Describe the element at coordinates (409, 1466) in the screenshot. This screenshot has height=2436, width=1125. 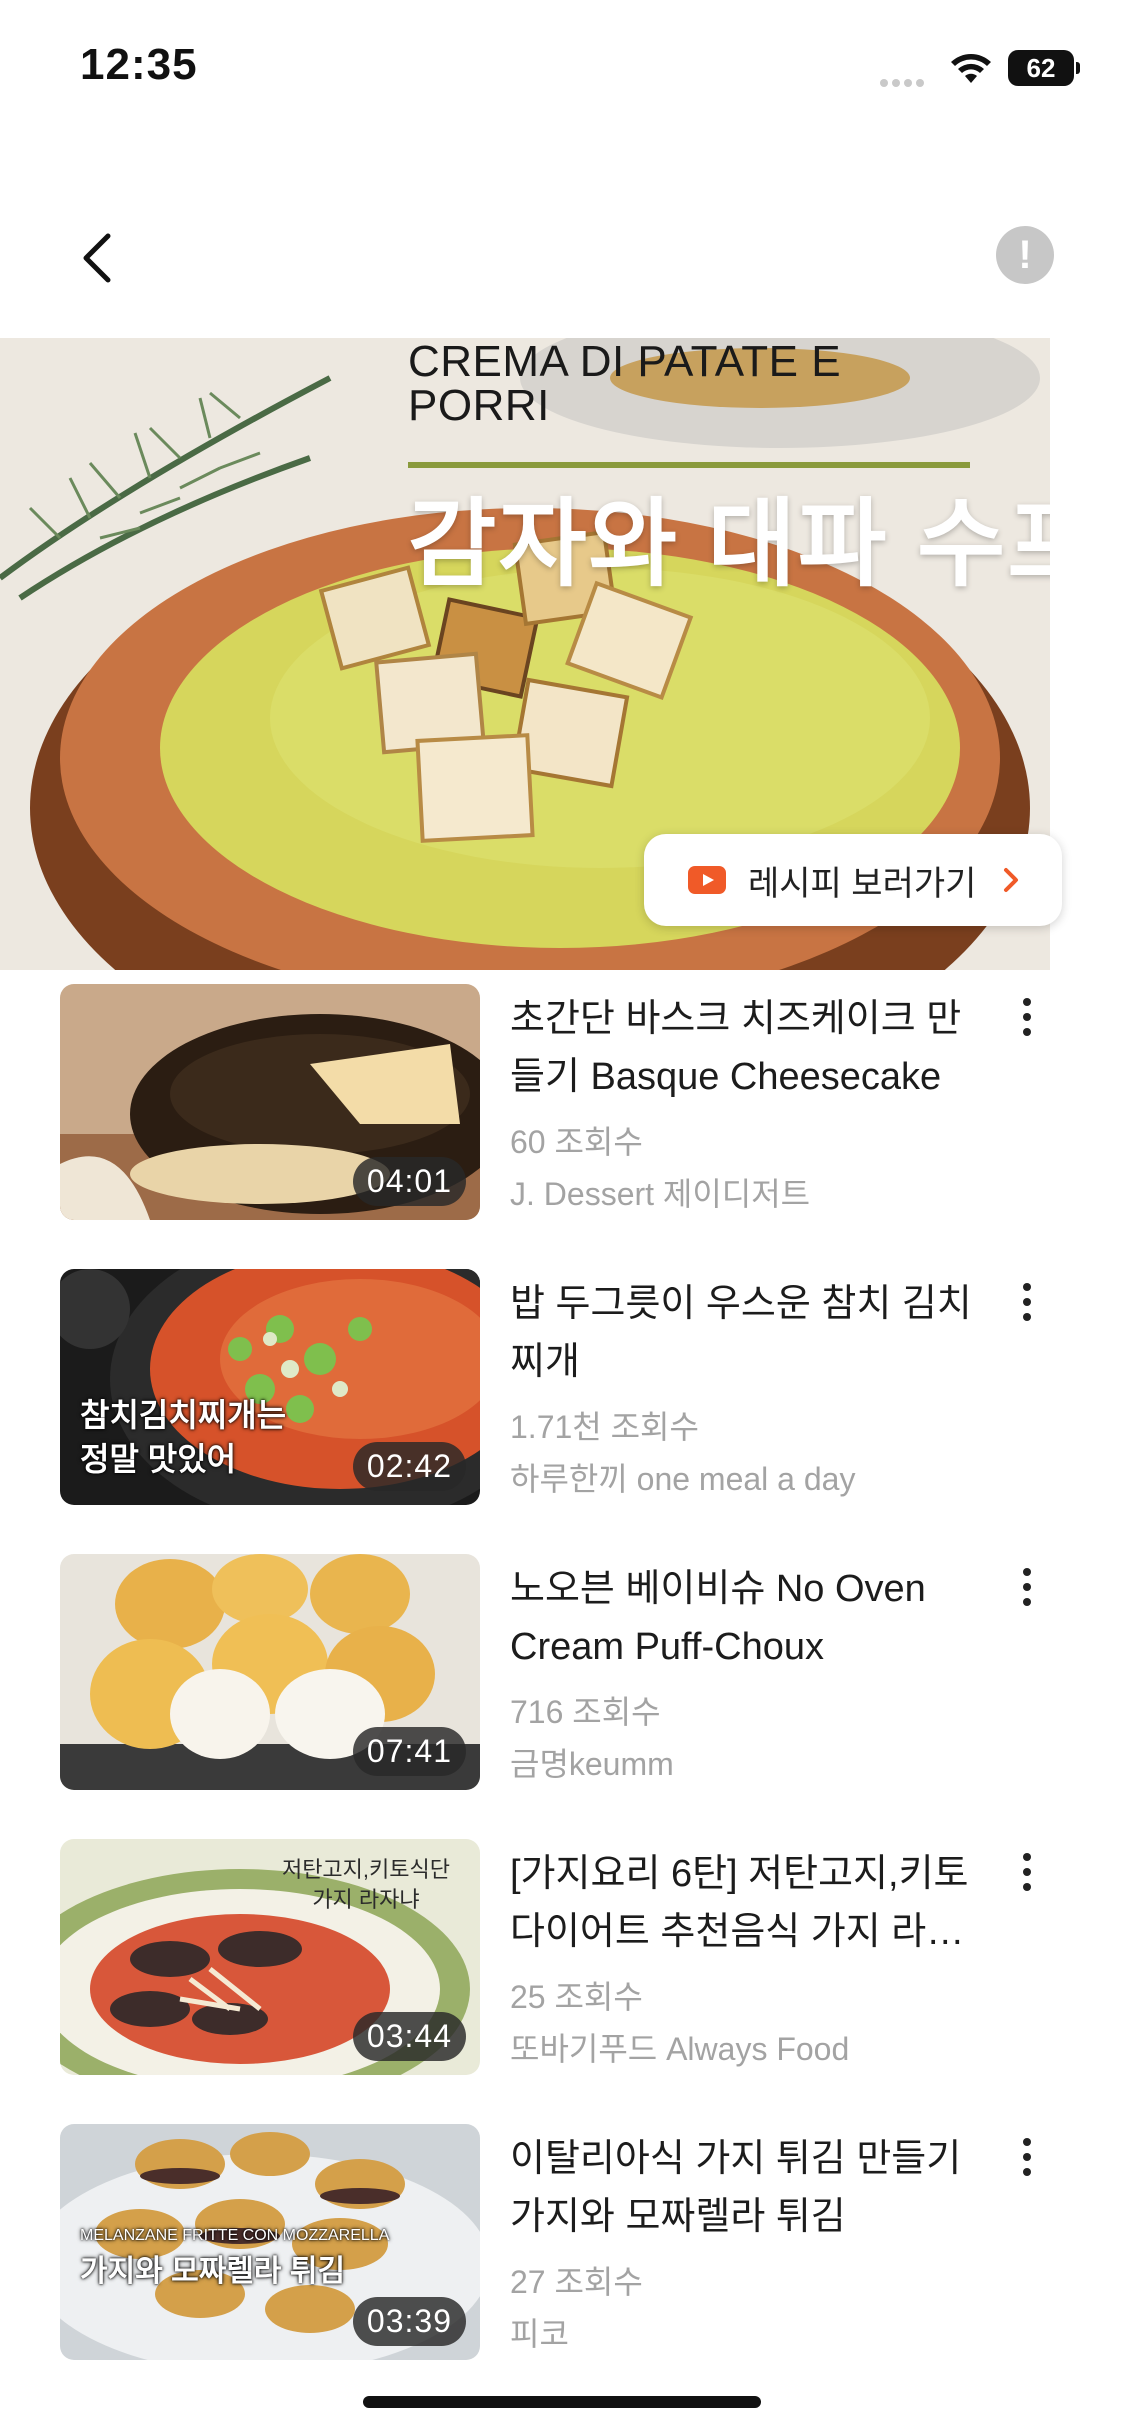
I see `video-duration: 02:42` at that location.